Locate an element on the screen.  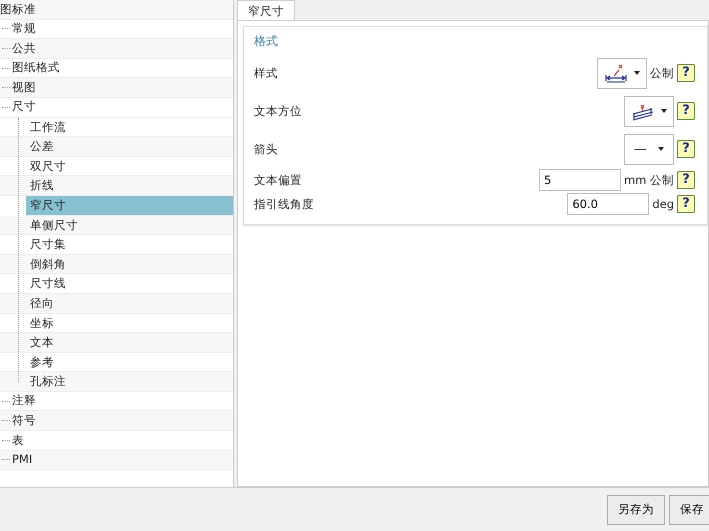
tree-item: 单侧尺寸 is located at coordinates (116, 226).